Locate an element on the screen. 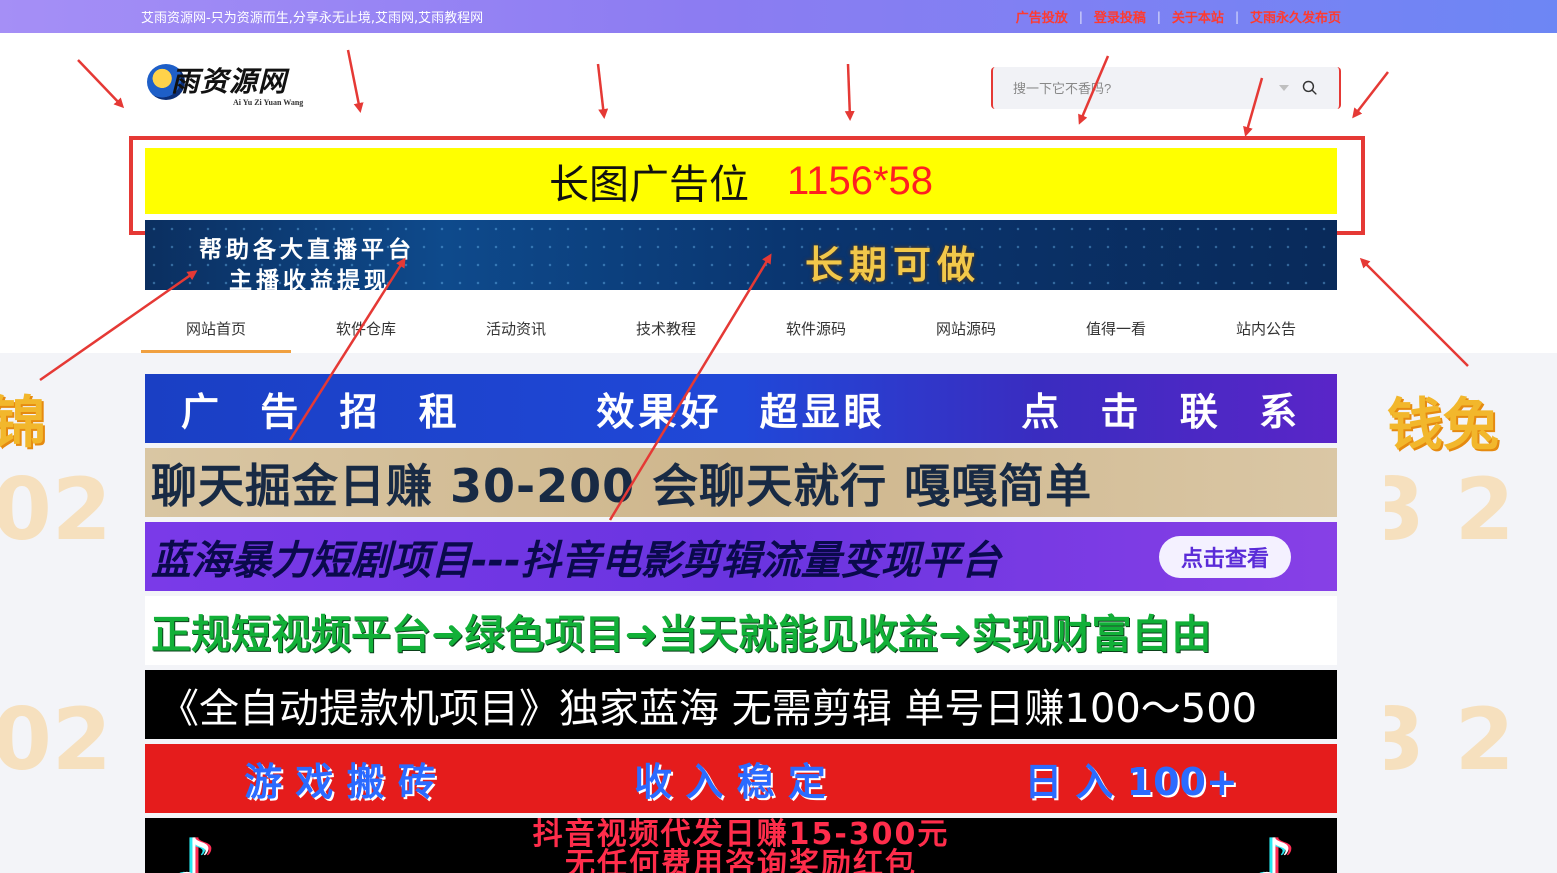 The image size is (1557, 873). view-details-button: 点击查看 is located at coordinates (1225, 557).